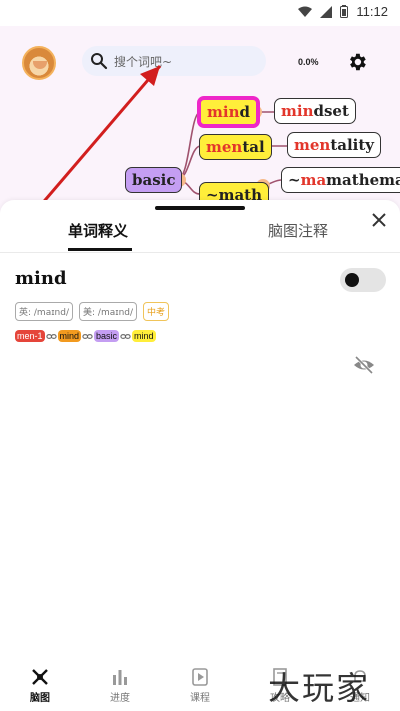  Describe the element at coordinates (319, 688) in the screenshot. I see `watermark: 大玩家` at that location.